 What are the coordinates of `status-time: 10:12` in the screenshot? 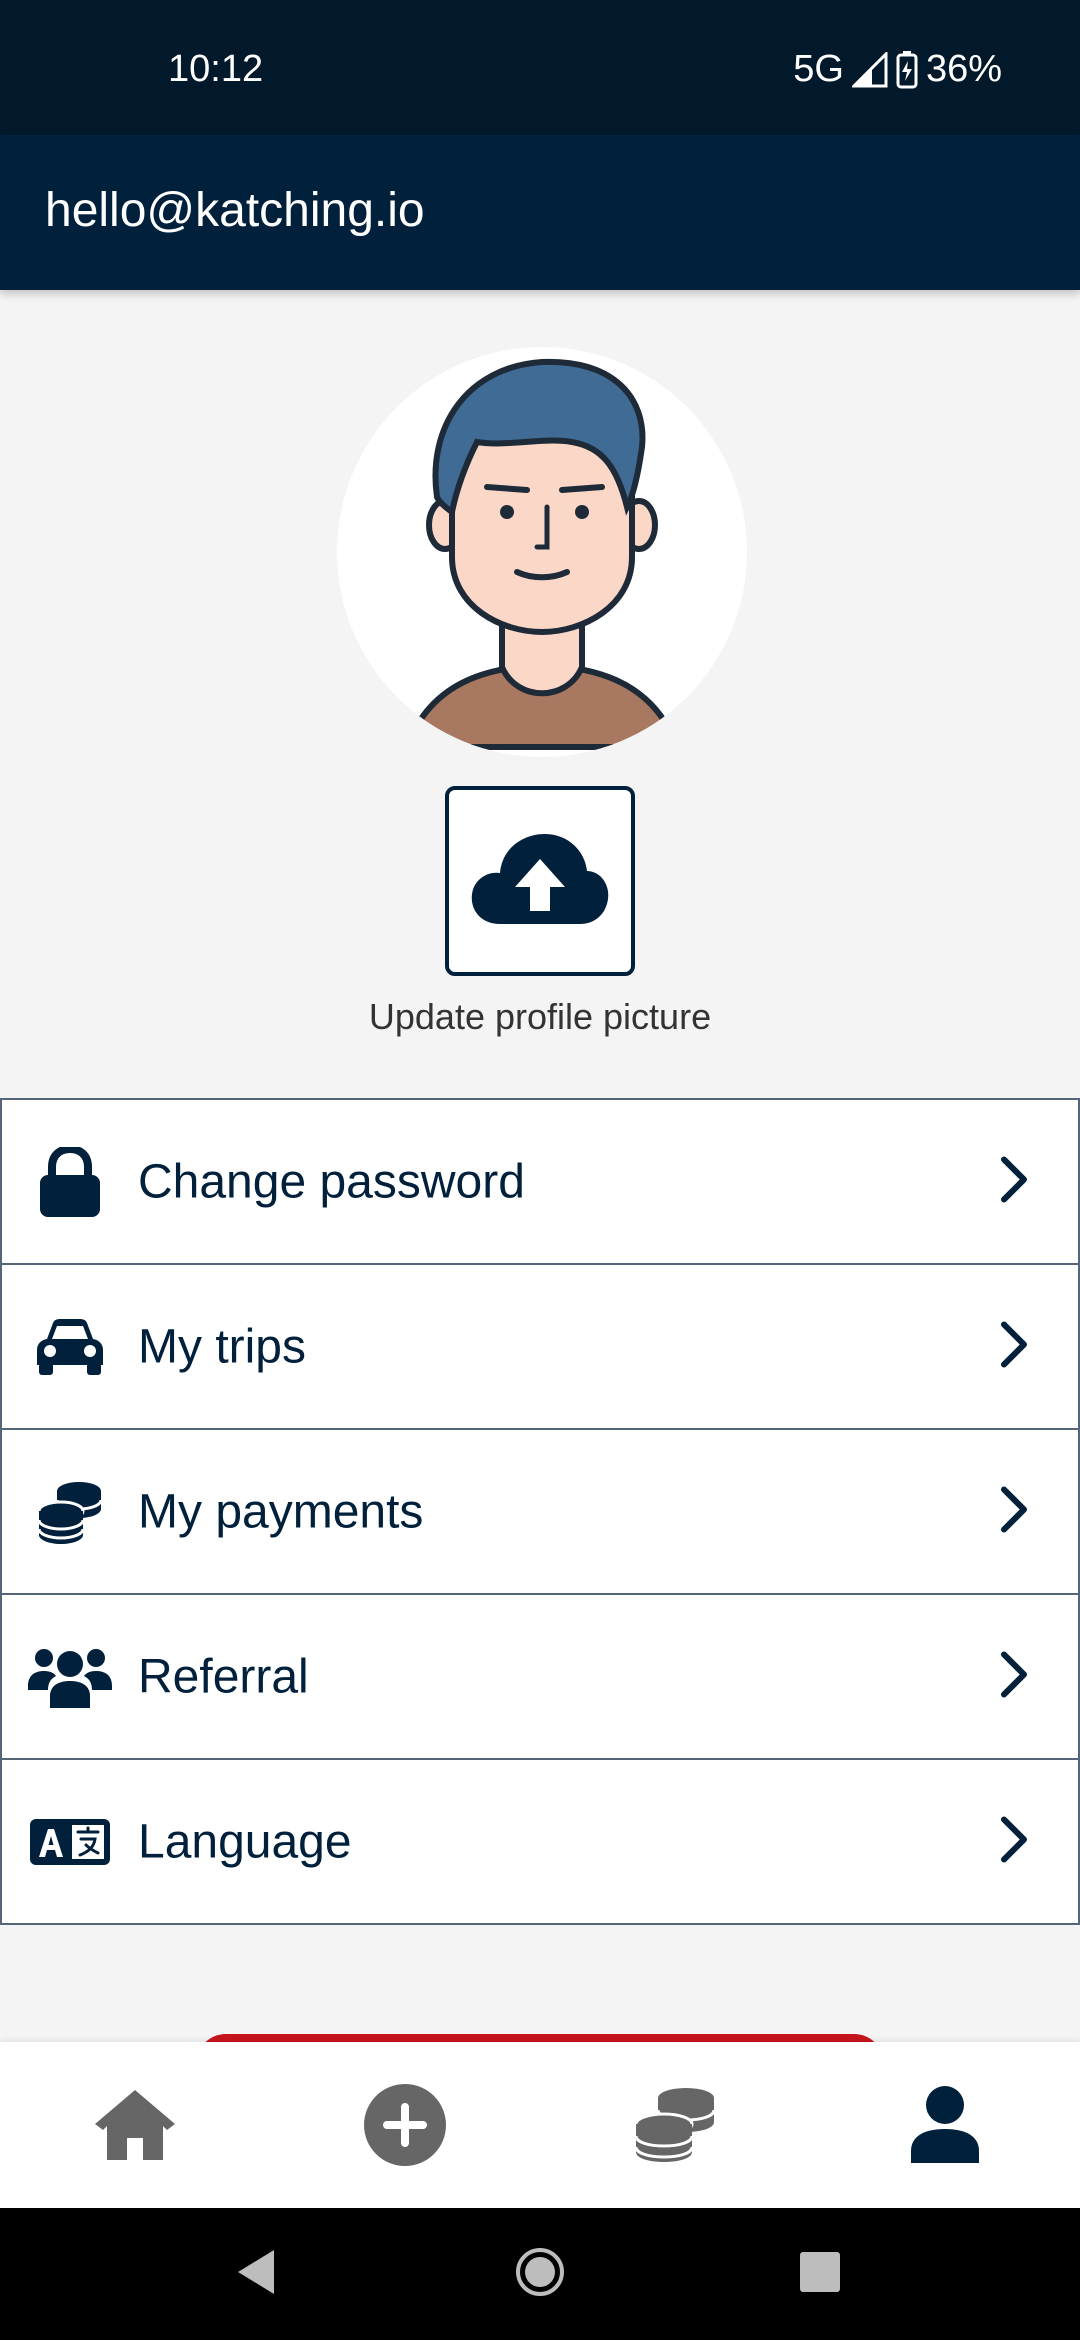 It's located at (216, 69).